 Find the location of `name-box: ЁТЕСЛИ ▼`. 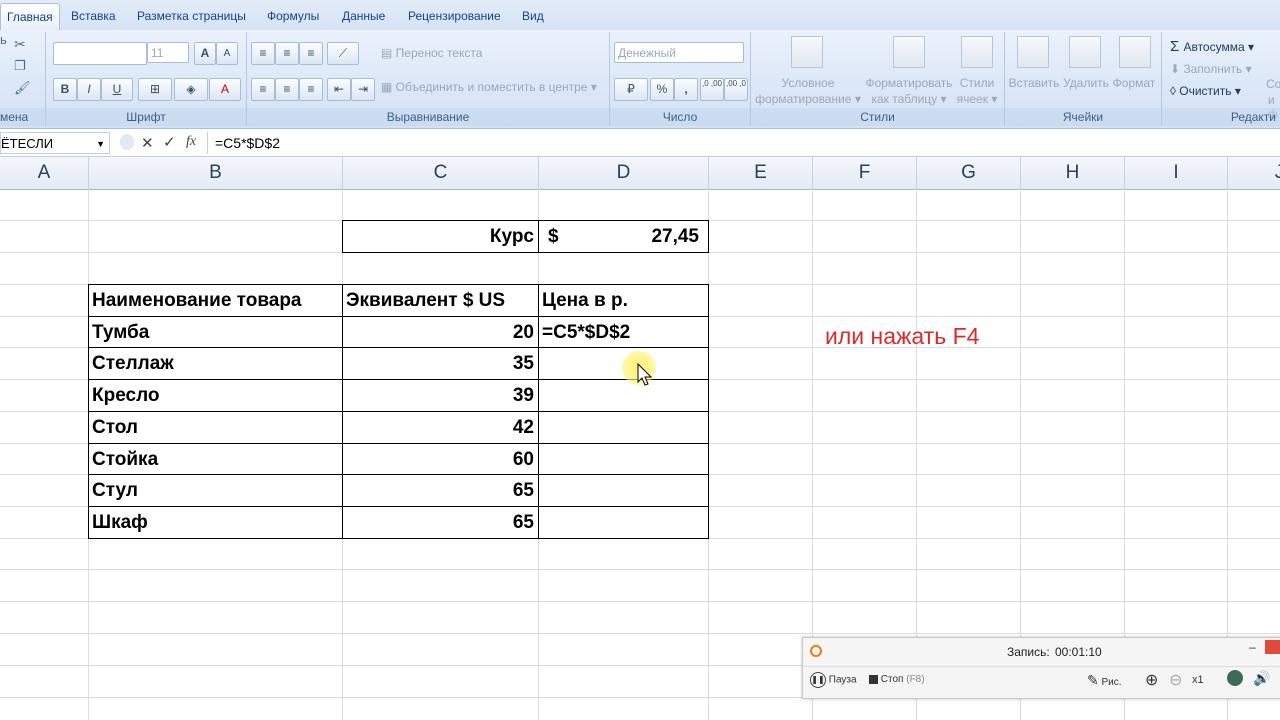

name-box: ЁТЕСЛИ ▼ is located at coordinates (55, 143).